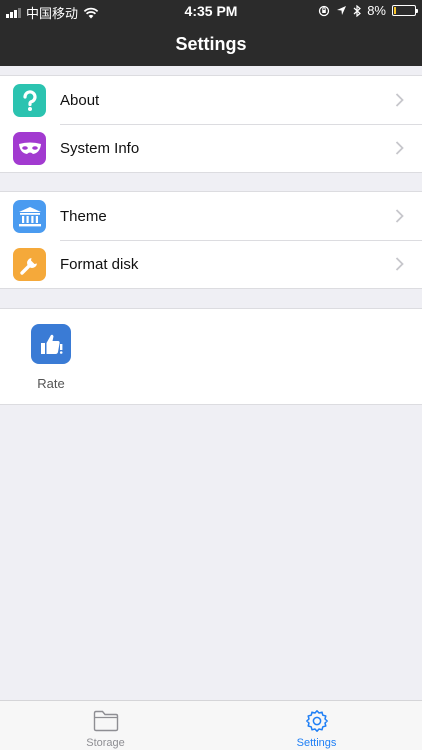 This screenshot has width=422, height=750. Describe the element at coordinates (99, 264) in the screenshot. I see `row-label: Format disk` at that location.